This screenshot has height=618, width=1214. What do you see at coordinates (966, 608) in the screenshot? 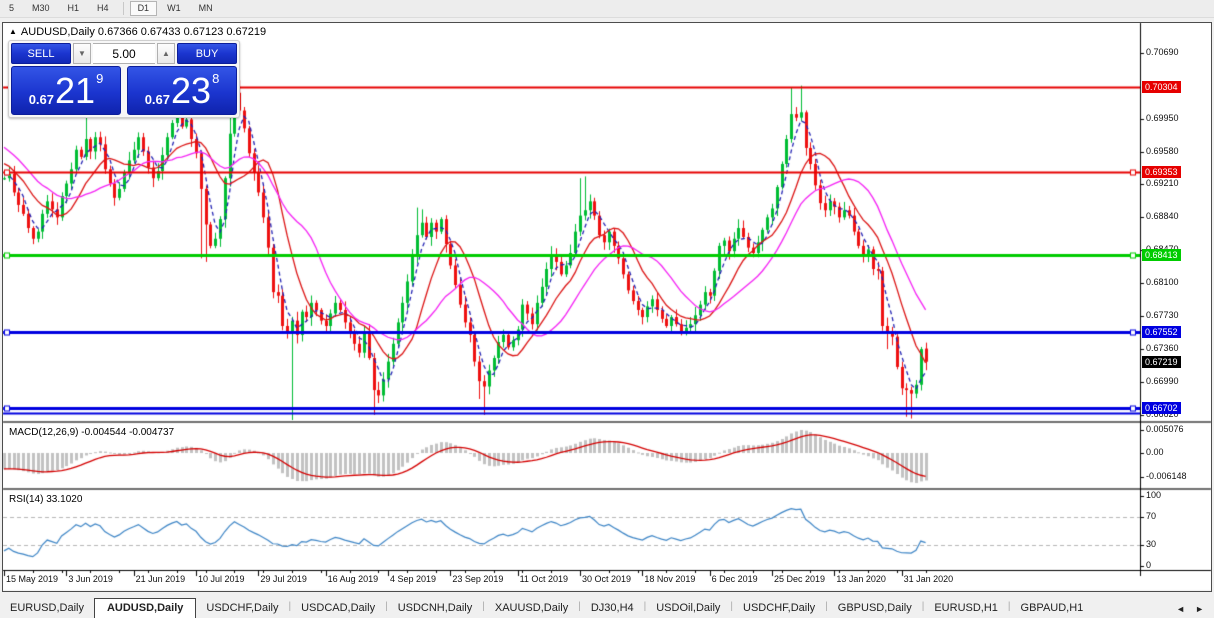
I see `tab-eurusd-h1: EURUSD,H1` at bounding box center [966, 608].